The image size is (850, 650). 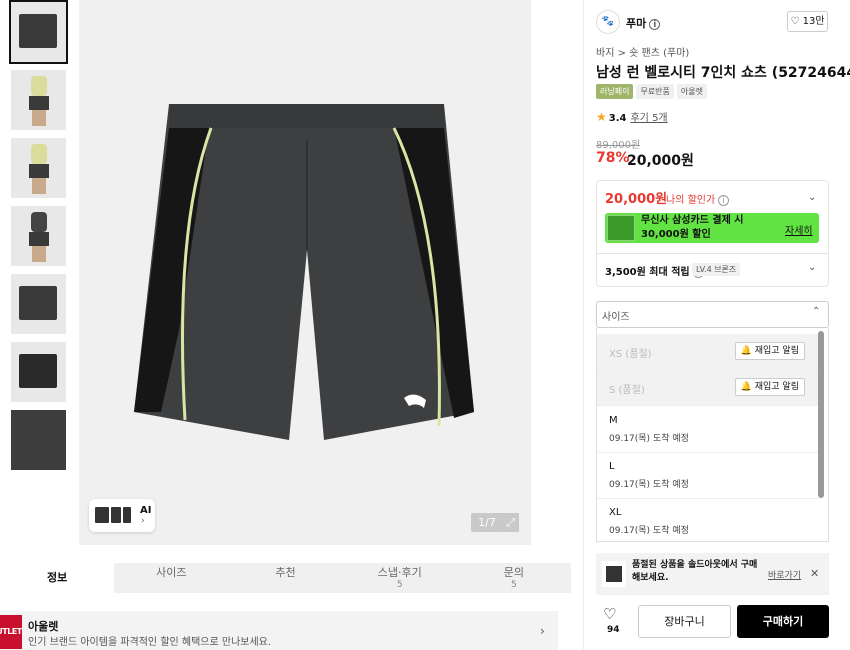 I want to click on size-select, so click(x=712, y=314).